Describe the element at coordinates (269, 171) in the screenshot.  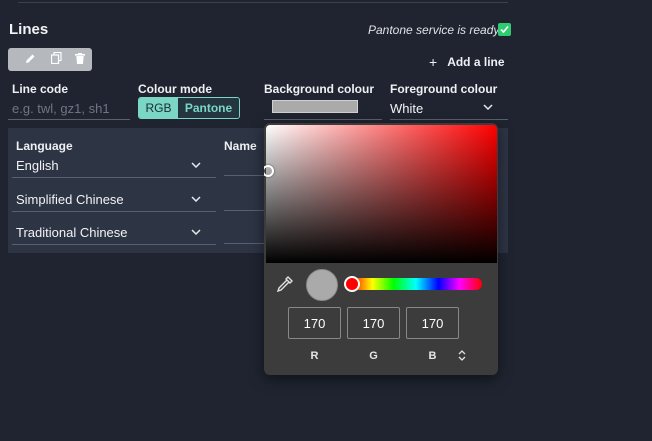
I see `saturation-handle` at that location.